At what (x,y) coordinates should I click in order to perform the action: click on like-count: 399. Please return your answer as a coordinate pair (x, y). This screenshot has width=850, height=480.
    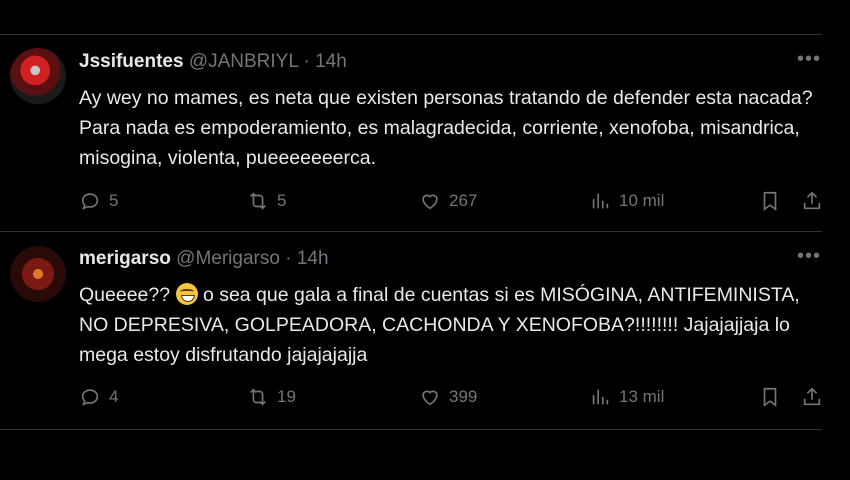
    Looking at the image, I should click on (463, 396).